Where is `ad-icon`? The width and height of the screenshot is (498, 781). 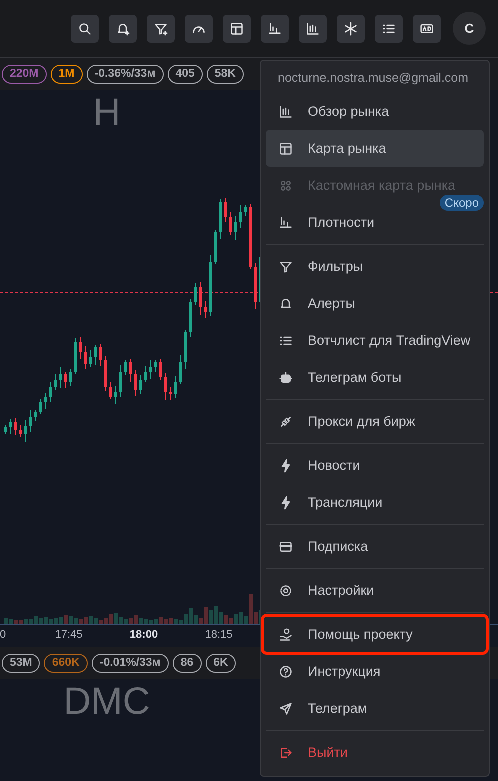 ad-icon is located at coordinates (427, 29).